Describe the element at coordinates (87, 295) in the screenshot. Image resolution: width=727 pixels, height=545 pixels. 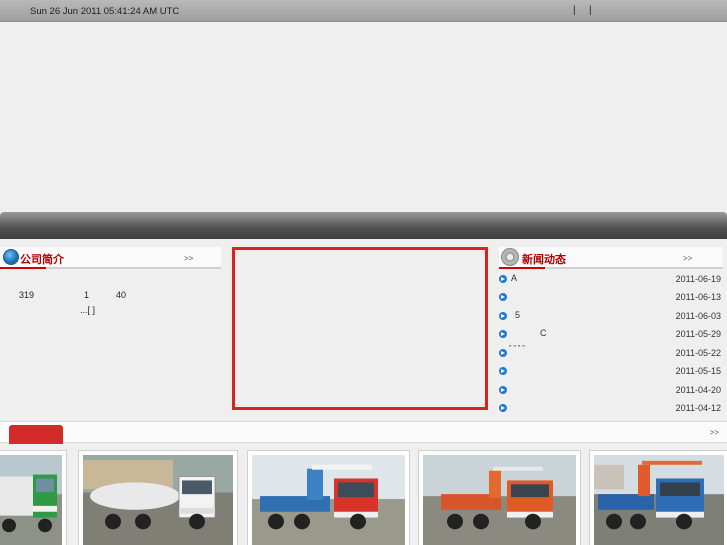
I see `about-text-fragment: 1` at that location.